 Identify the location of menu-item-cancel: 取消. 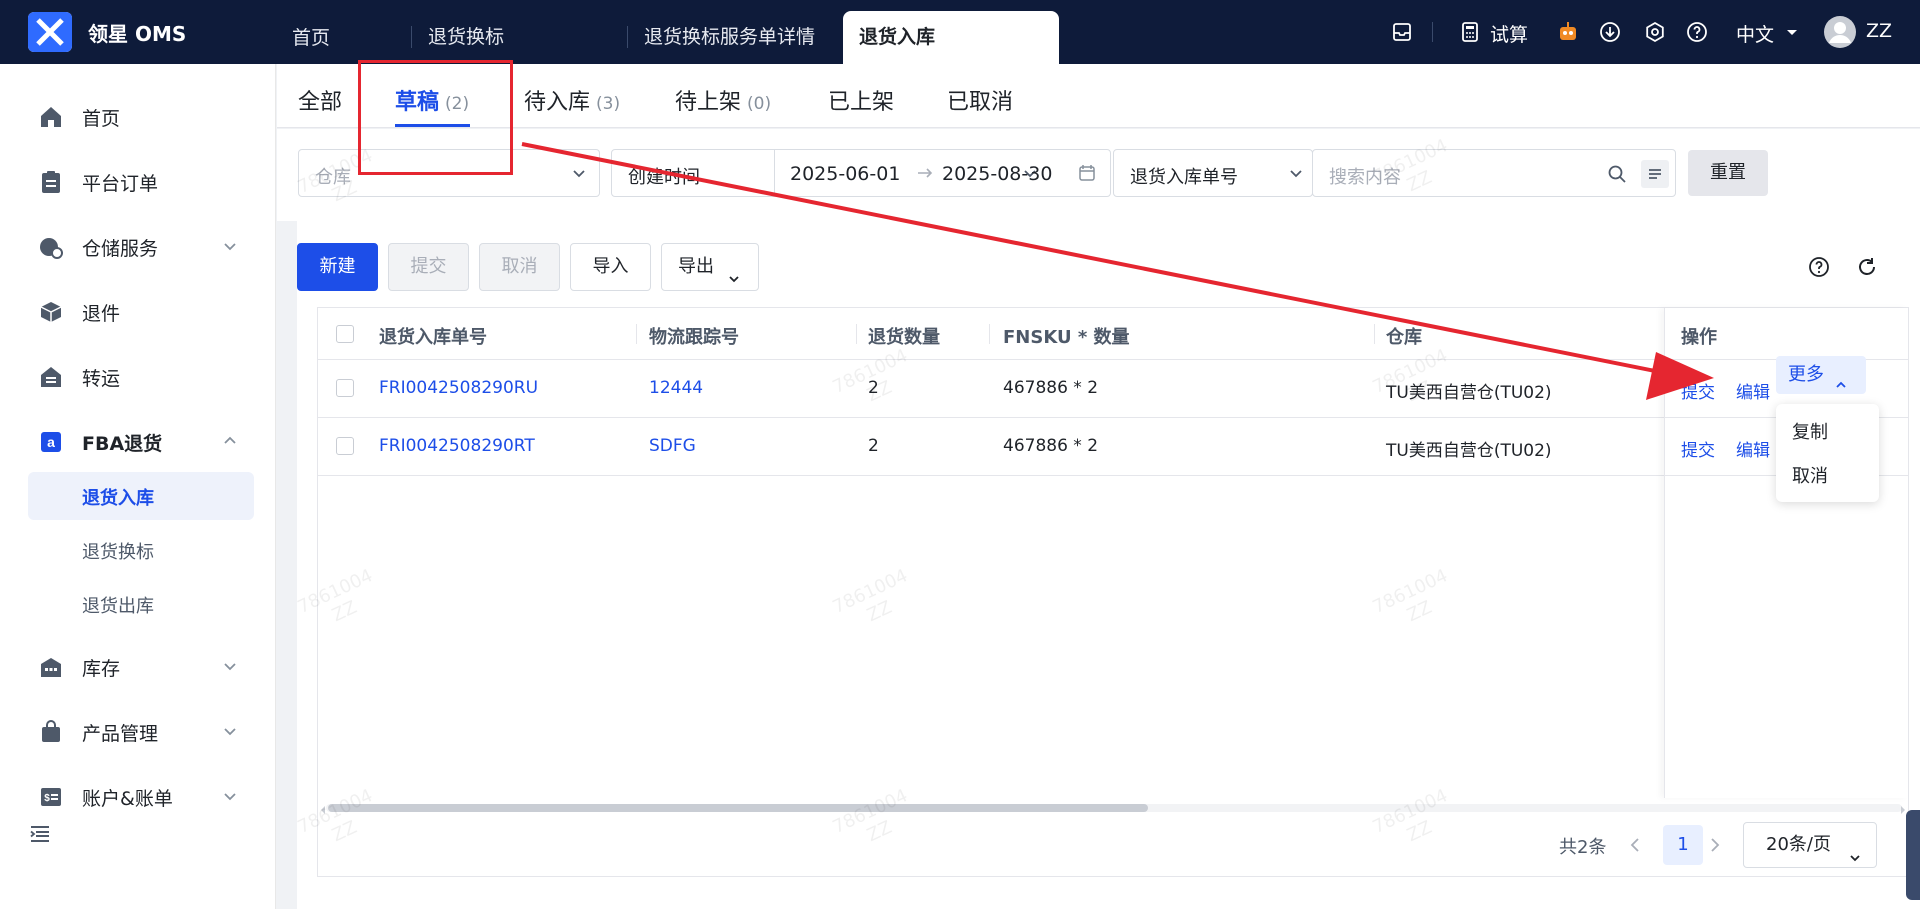
(1810, 475).